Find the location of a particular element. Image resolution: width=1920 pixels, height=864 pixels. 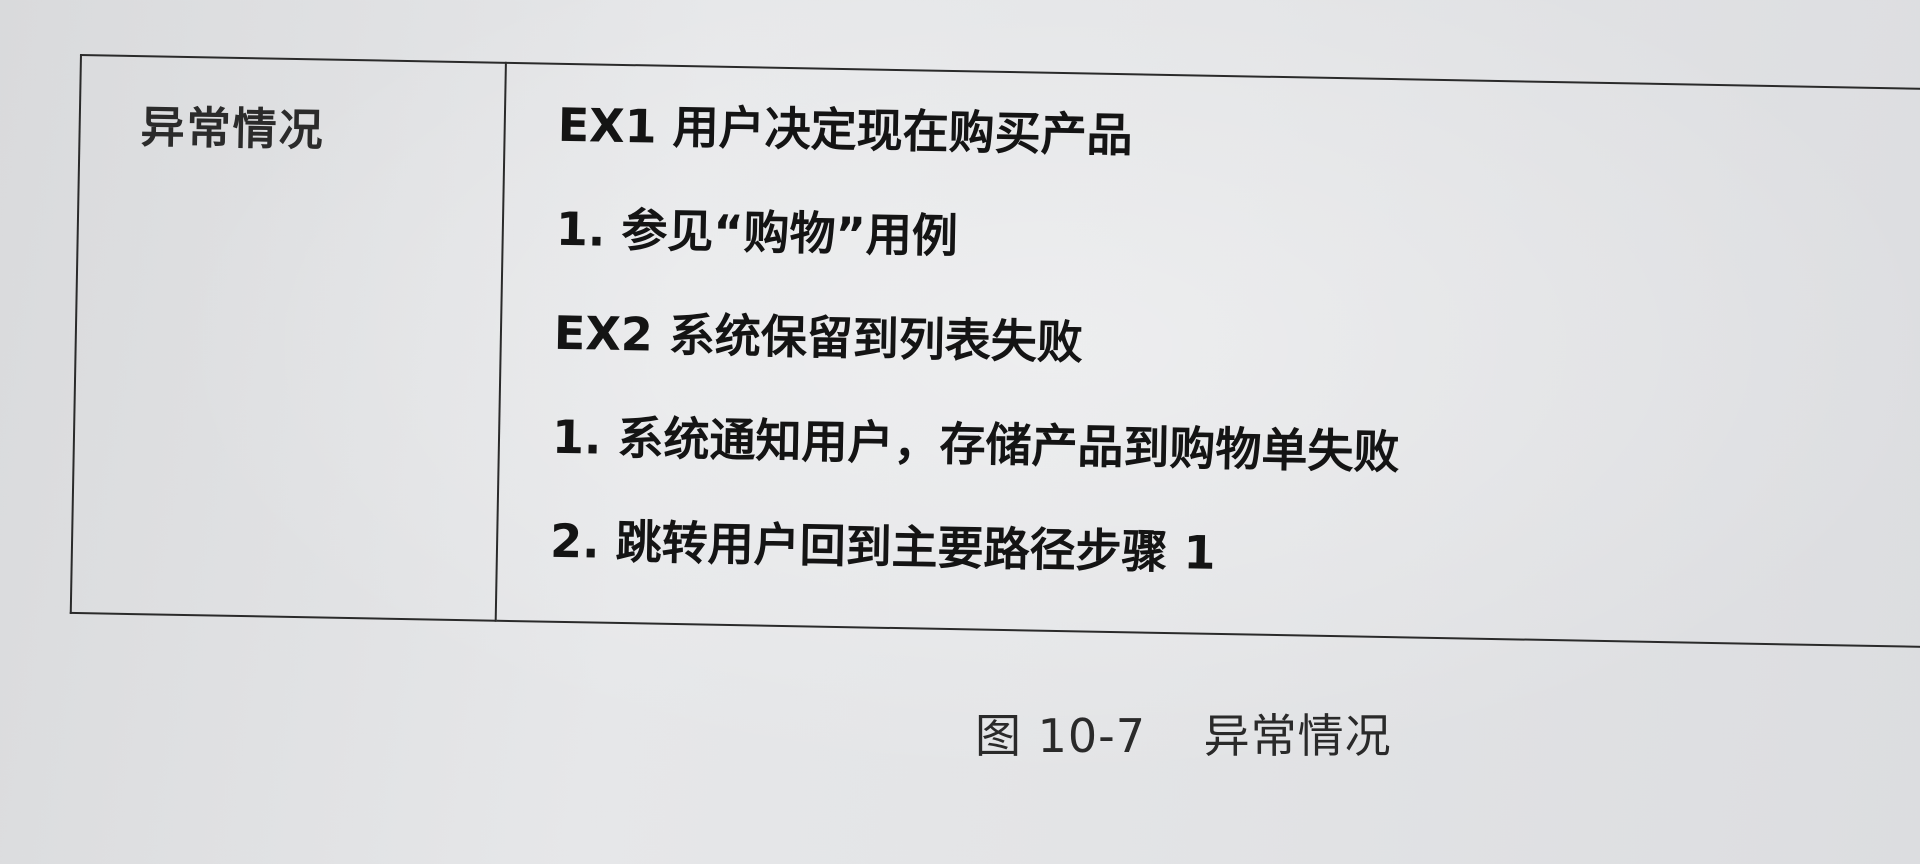

figure-number: 图 10-7 is located at coordinates (1061, 736).